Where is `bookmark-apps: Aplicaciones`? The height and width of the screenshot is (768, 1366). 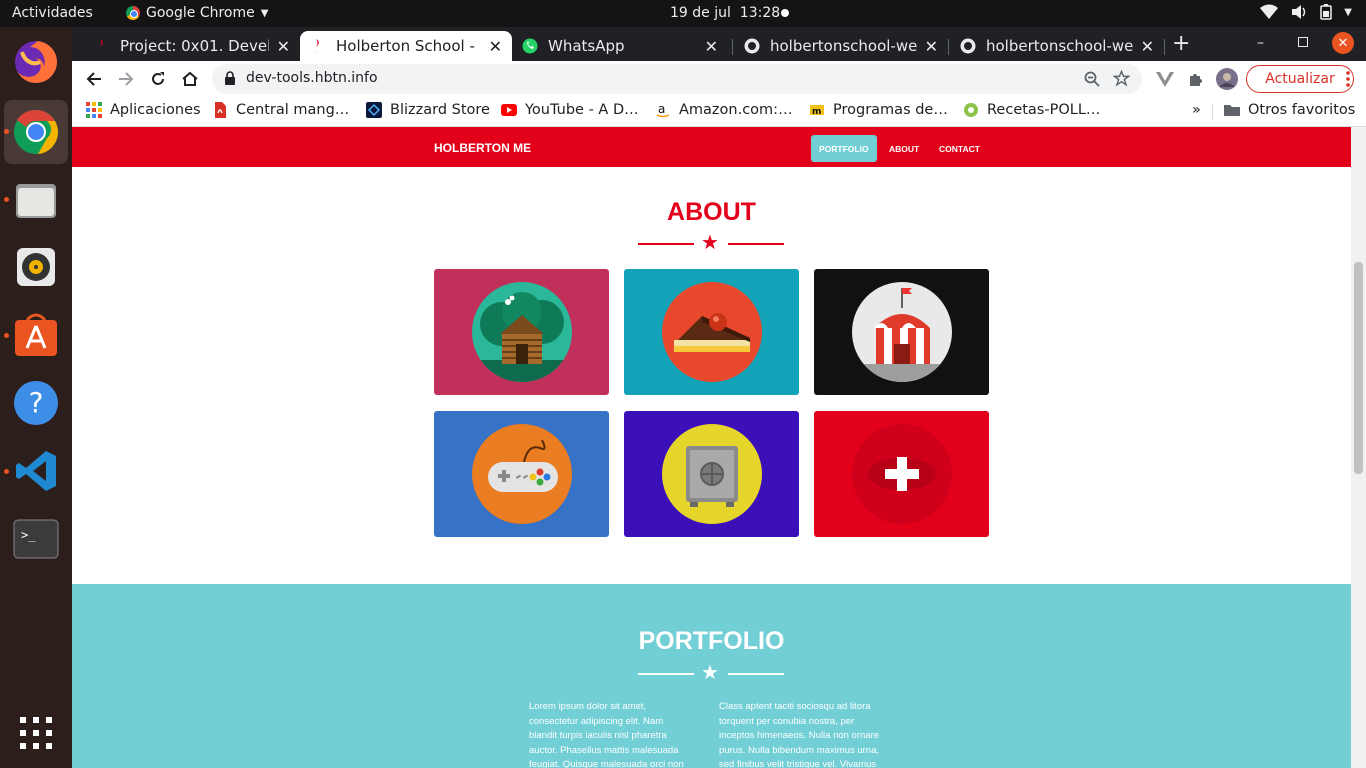 bookmark-apps: Aplicaciones is located at coordinates (143, 110).